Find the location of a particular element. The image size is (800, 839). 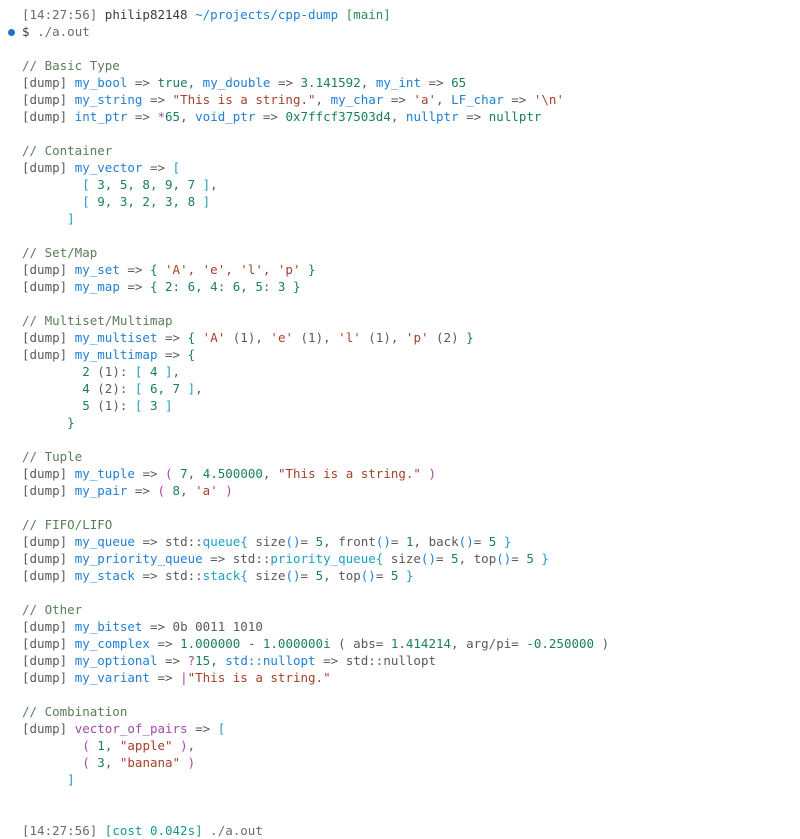

map-values: 2: 6, 4: 6, 5: 3 is located at coordinates (225, 286).